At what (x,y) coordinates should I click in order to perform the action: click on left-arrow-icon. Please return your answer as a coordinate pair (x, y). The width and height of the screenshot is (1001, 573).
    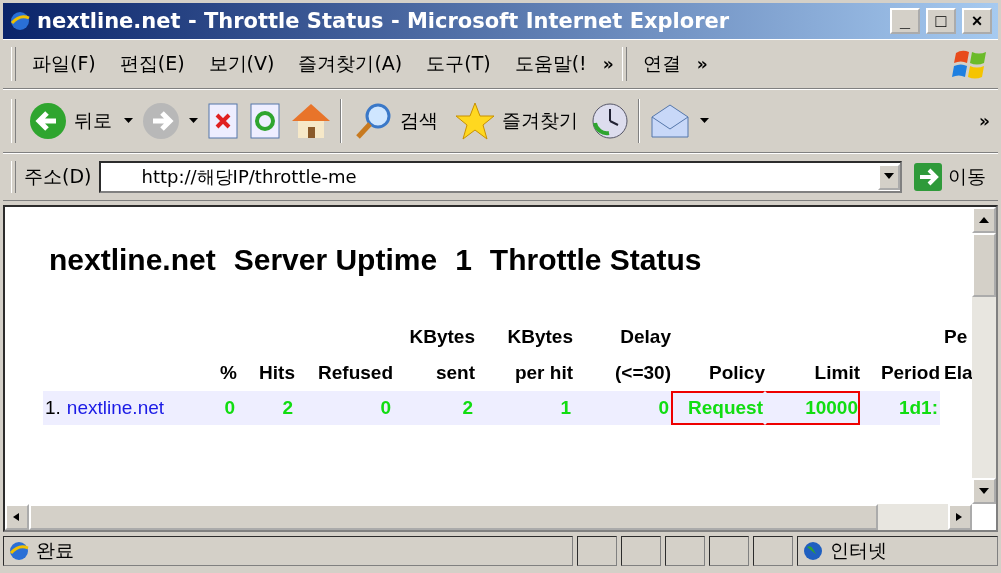
    Looking at the image, I should click on (17, 517).